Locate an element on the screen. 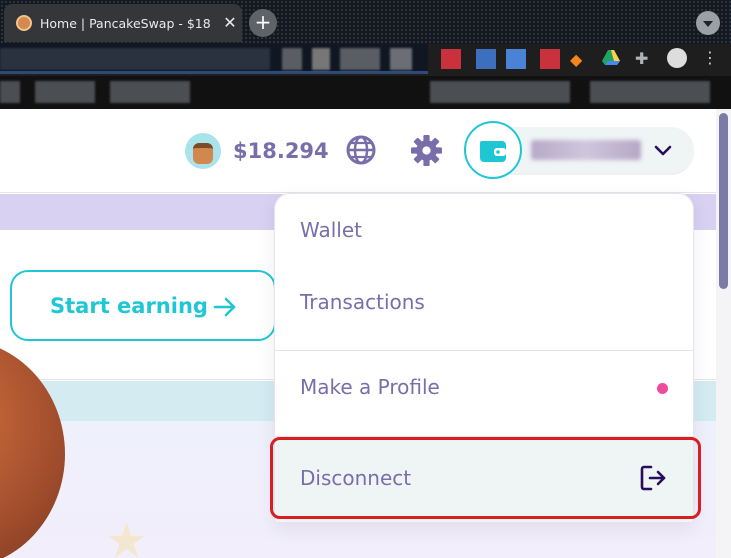  tab-search-button is located at coordinates (708, 23).